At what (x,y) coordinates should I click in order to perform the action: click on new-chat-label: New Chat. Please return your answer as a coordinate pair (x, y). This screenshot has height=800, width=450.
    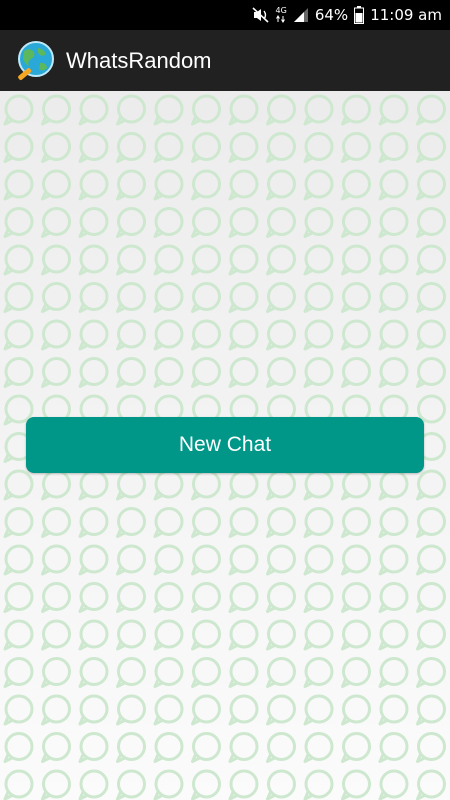
    Looking at the image, I should click on (225, 444).